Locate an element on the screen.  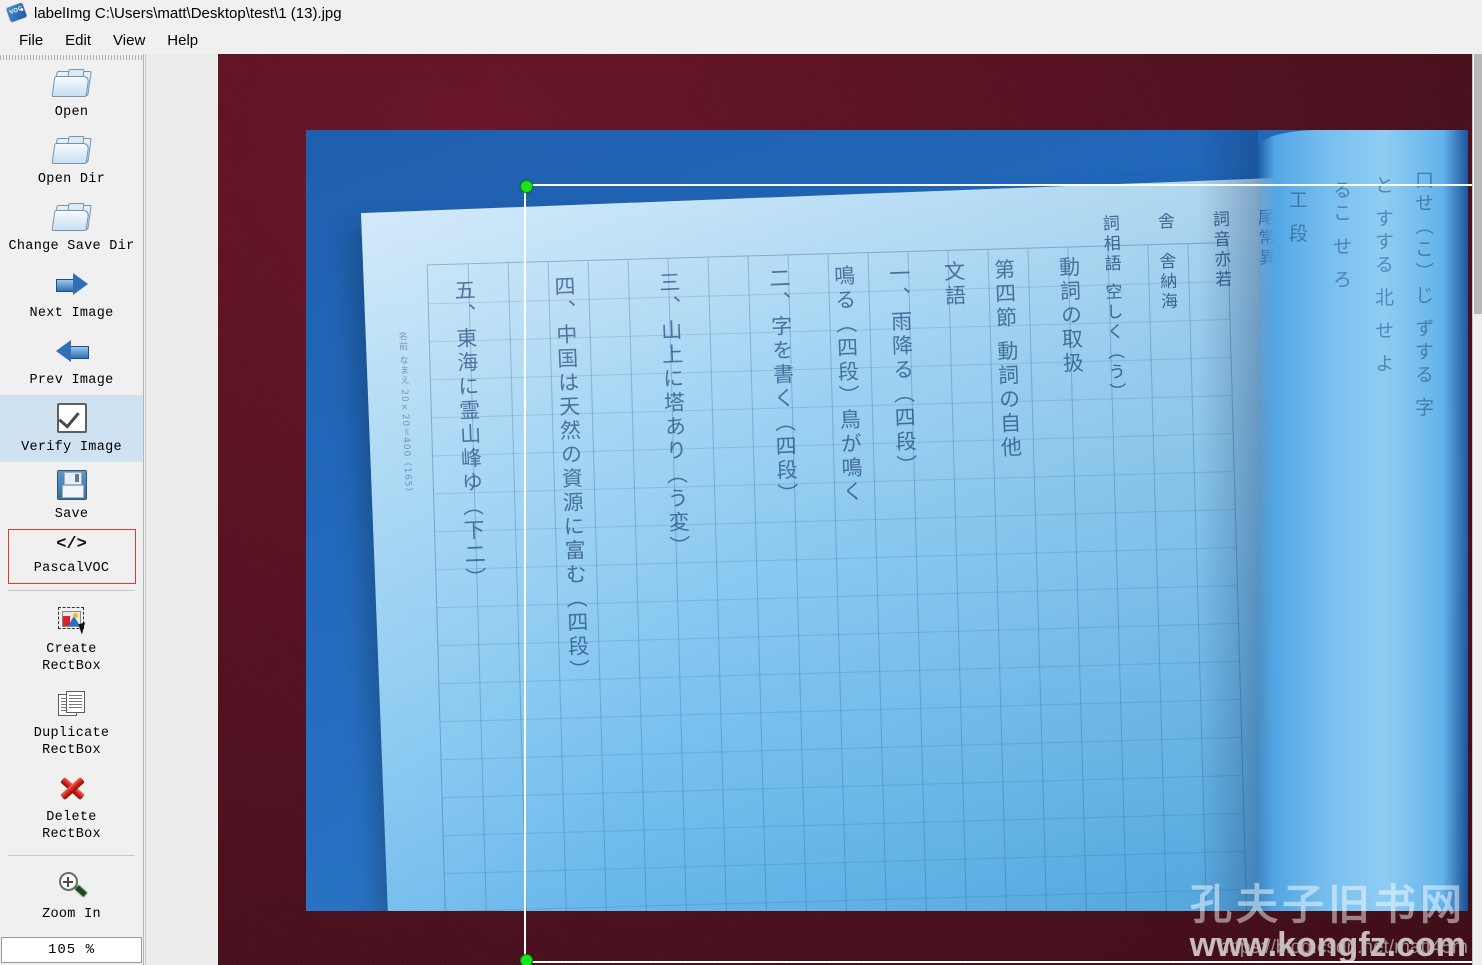
right-page-column: 口せ（こ）じ ずする 字 is located at coordinates (1423, 295).